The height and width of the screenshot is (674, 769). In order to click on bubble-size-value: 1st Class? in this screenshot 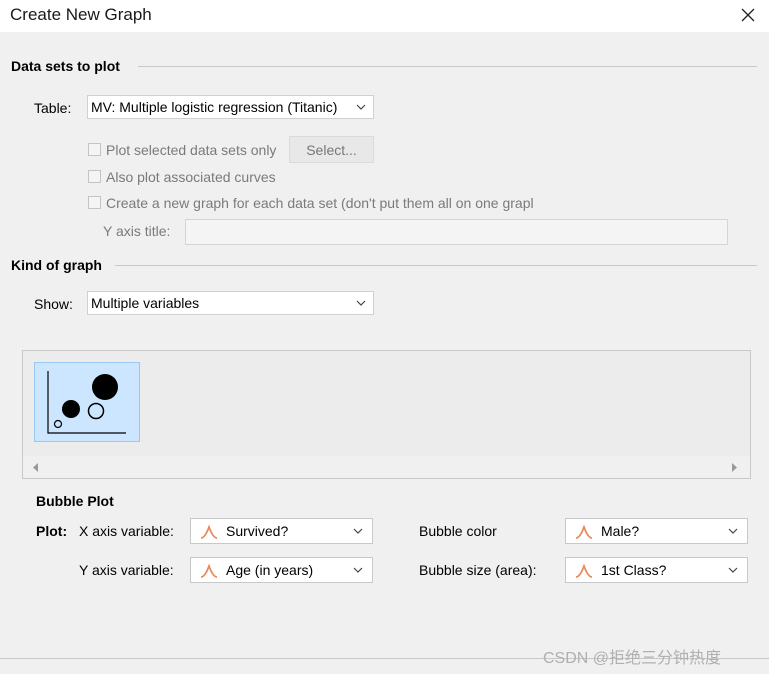, I will do `click(634, 570)`.